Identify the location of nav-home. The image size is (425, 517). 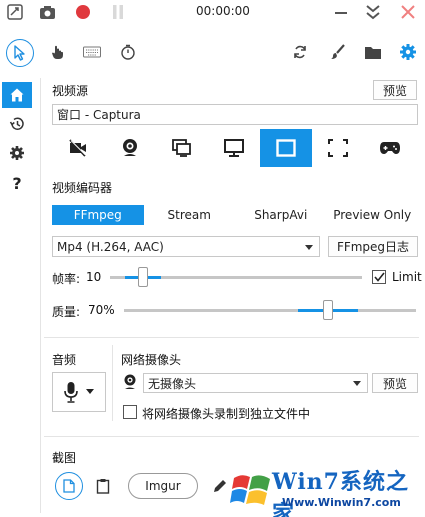
(17, 95).